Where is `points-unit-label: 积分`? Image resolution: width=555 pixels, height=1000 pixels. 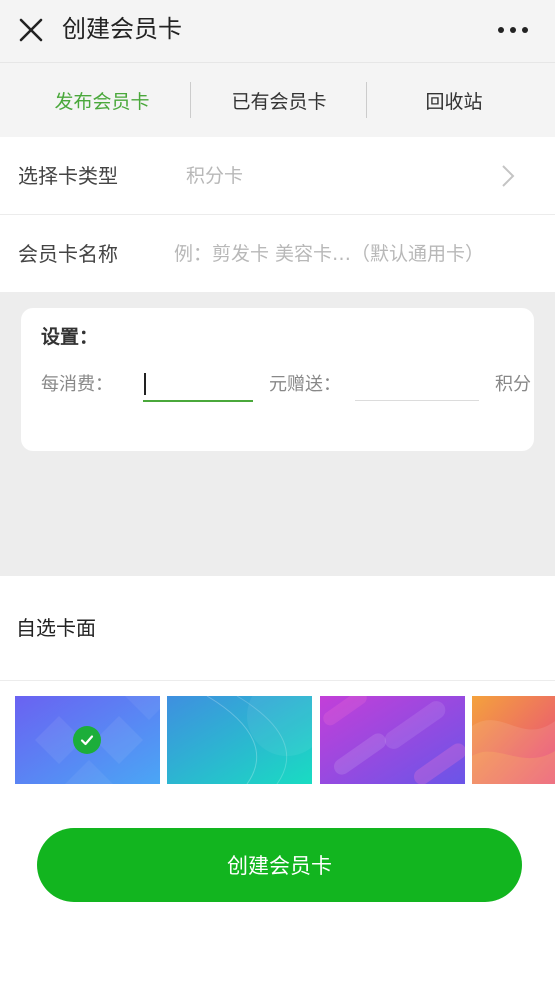 points-unit-label: 积分 is located at coordinates (513, 384).